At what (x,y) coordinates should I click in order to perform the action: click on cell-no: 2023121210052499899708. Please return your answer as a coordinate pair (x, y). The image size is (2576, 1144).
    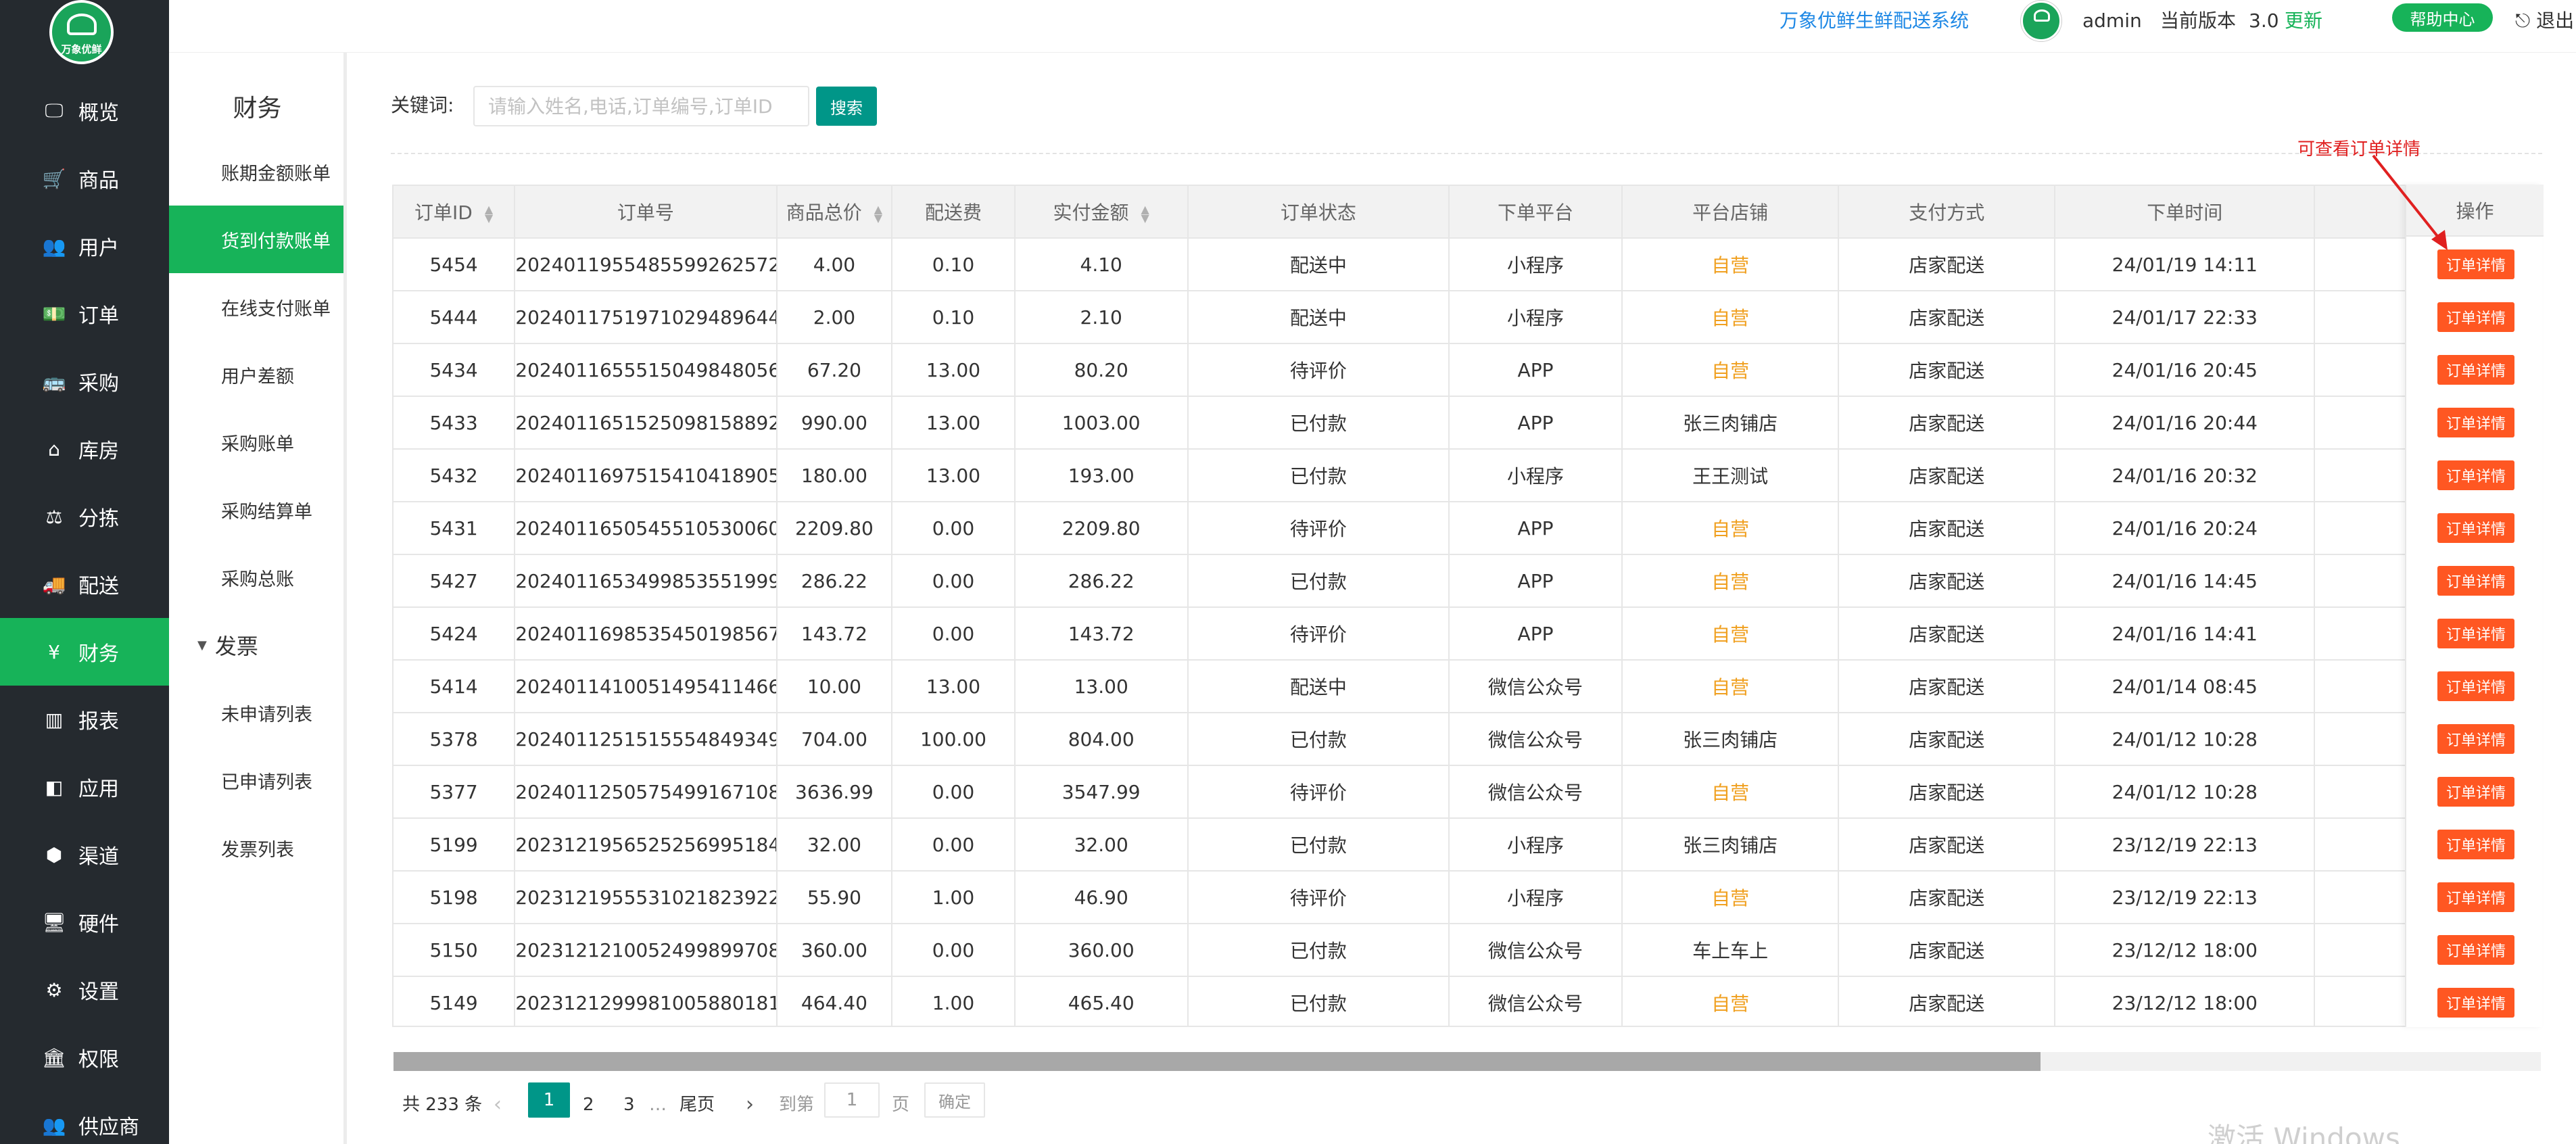
    Looking at the image, I should click on (646, 950).